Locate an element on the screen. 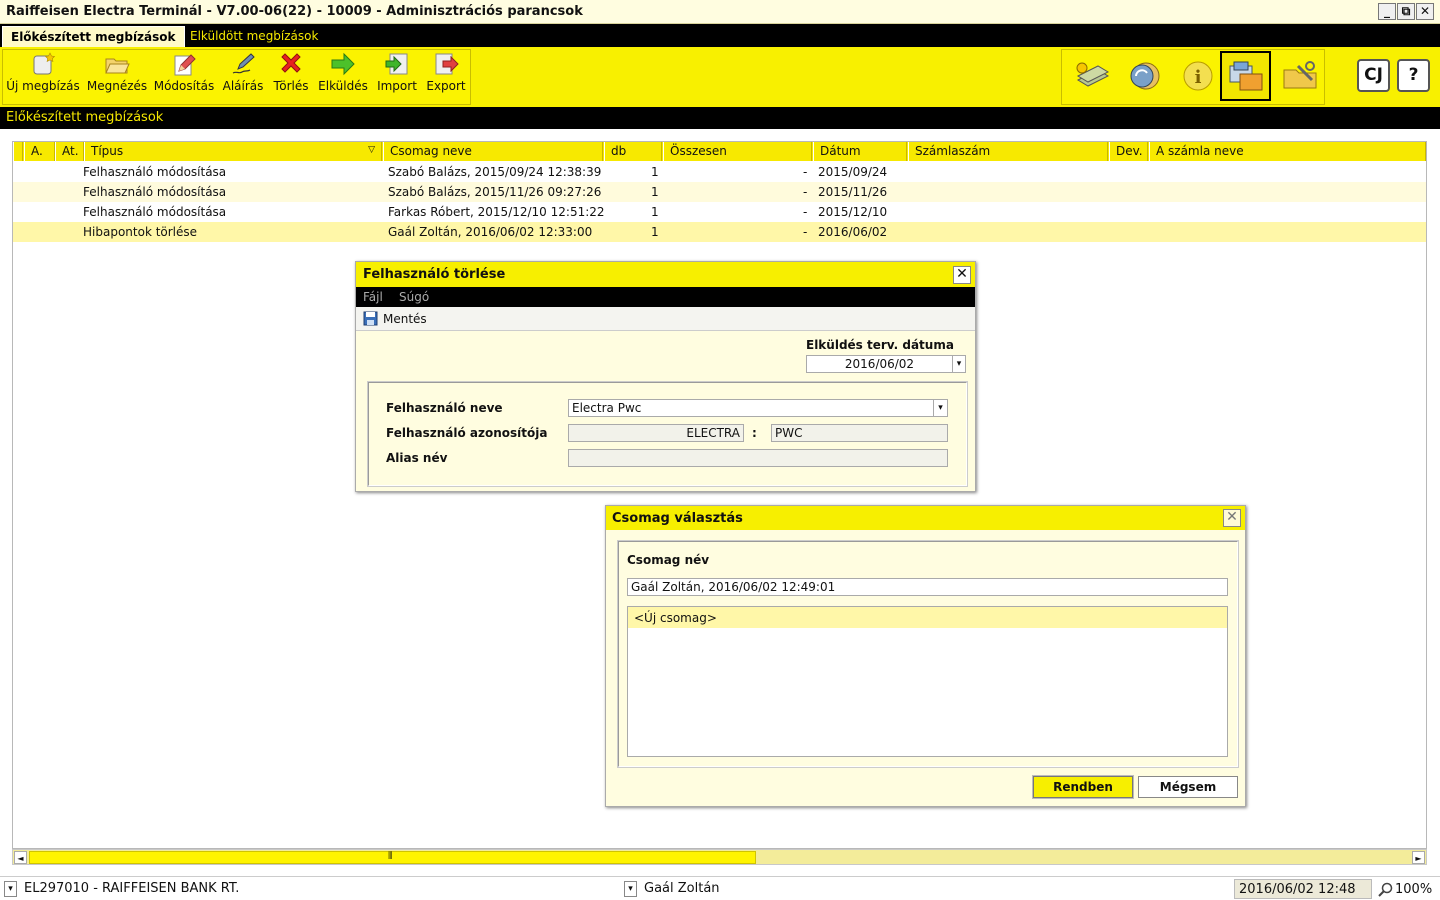 Image resolution: width=1440 pixels, height=900 pixels. restore-button: ⧉ is located at coordinates (1406, 11).